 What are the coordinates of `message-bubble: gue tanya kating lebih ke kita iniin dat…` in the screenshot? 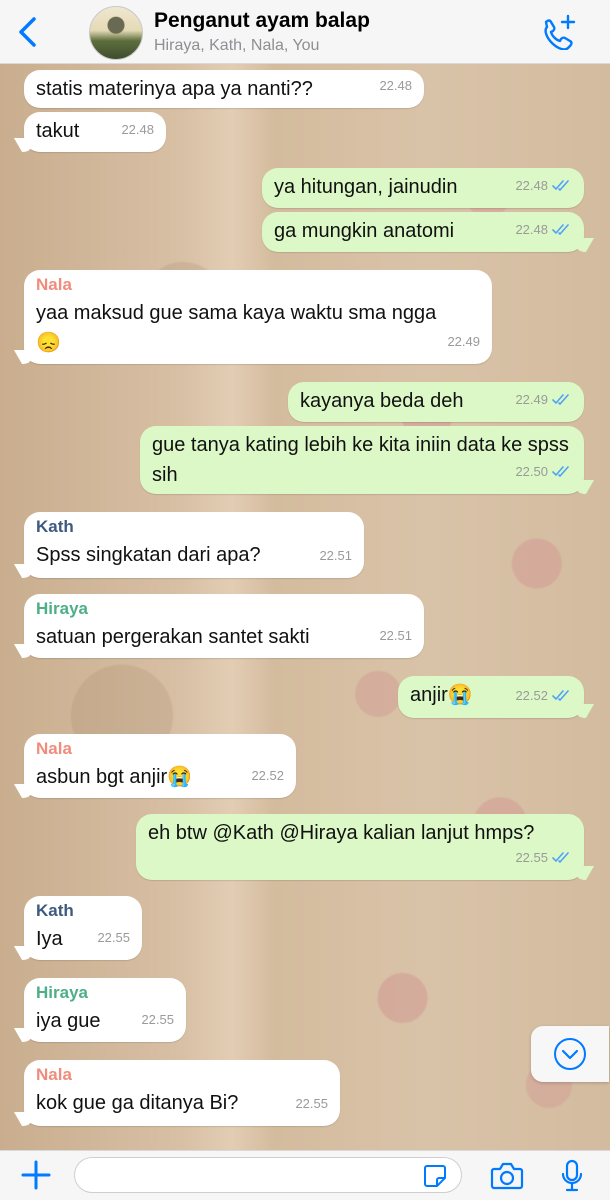 It's located at (362, 460).